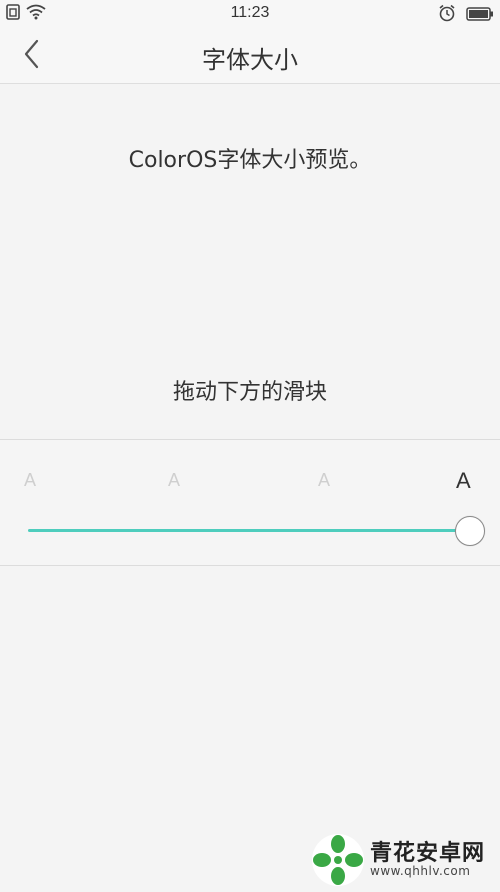 The width and height of the screenshot is (500, 892). What do you see at coordinates (324, 480) in the screenshot?
I see `font-size-label-3: A` at bounding box center [324, 480].